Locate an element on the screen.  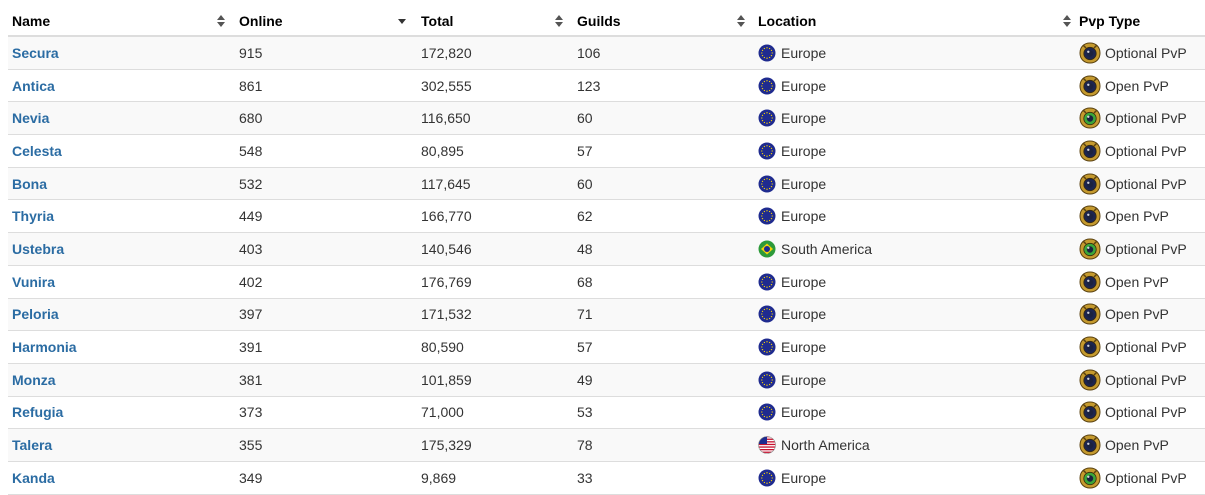
world-name-link: Kanda is located at coordinates (33, 478).